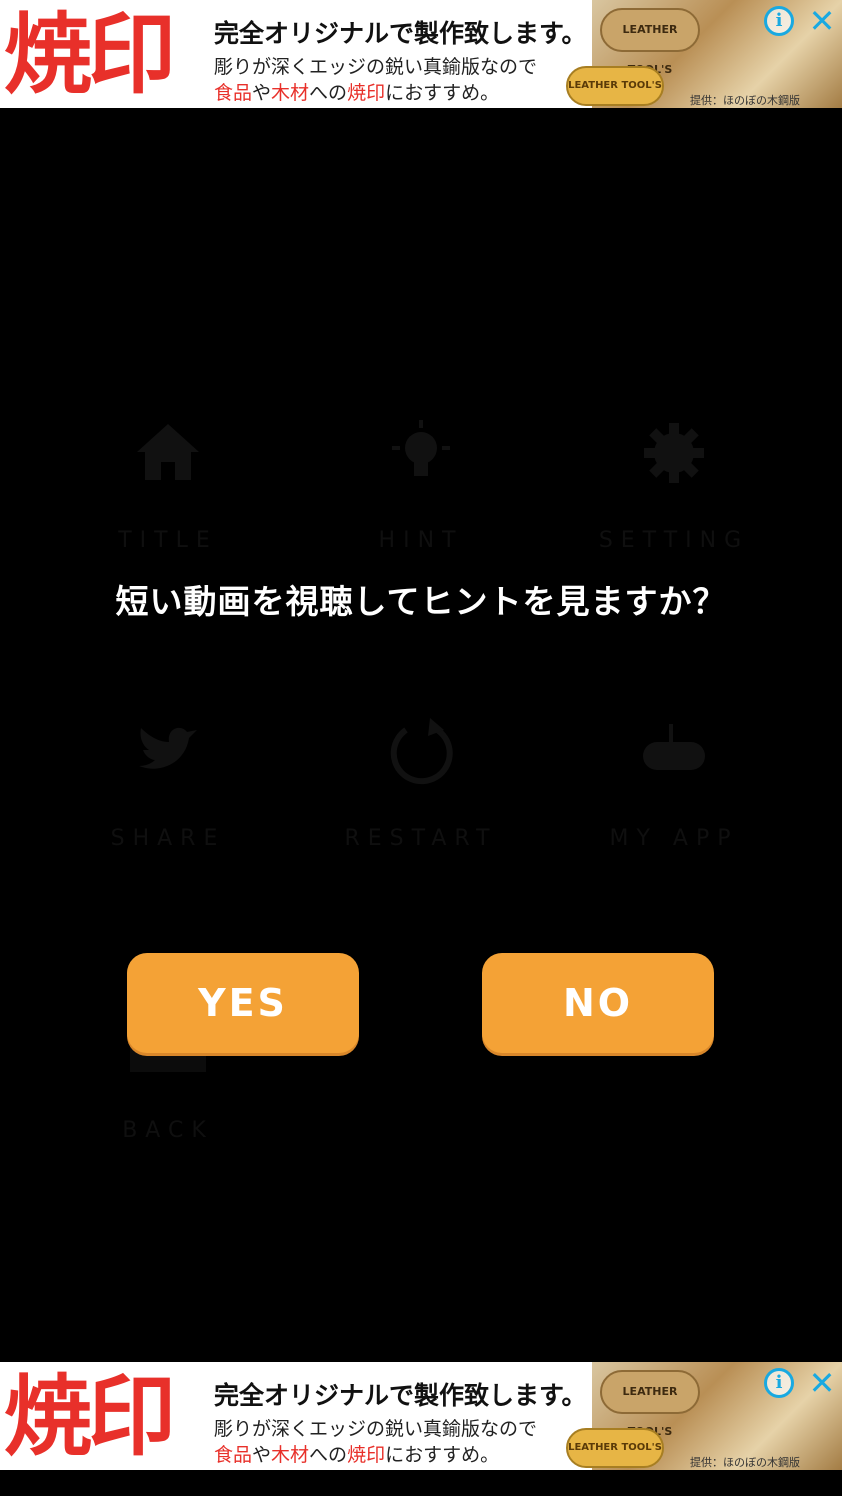  Describe the element at coordinates (421, 601) in the screenshot. I see `dialog-message: 短い動画を視聴してヒントを見ますか？` at that location.